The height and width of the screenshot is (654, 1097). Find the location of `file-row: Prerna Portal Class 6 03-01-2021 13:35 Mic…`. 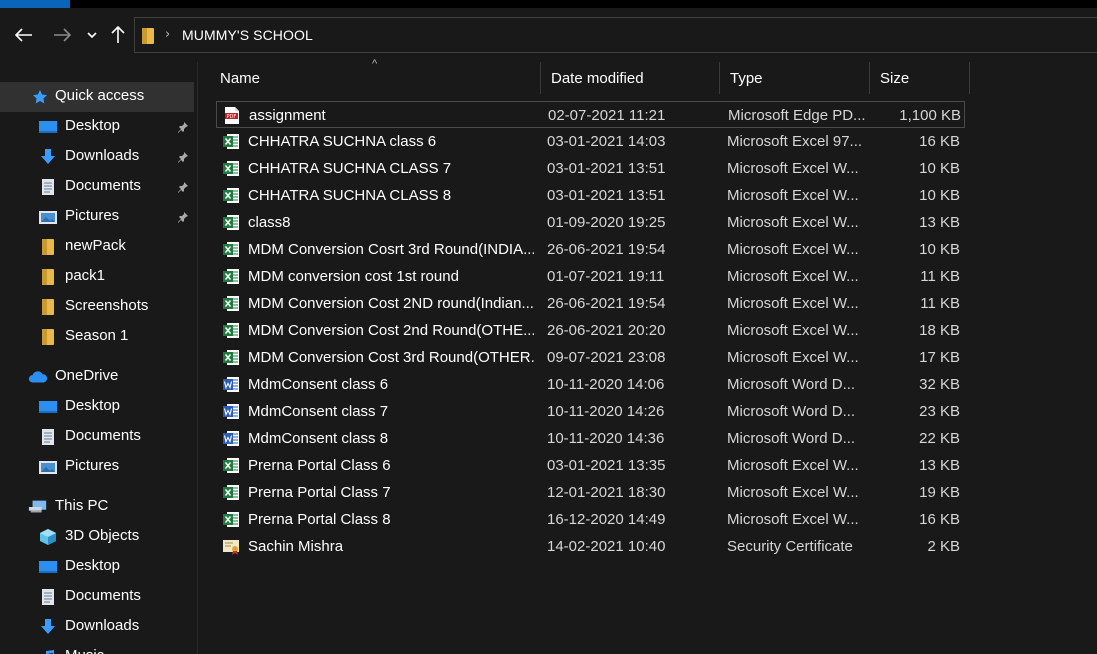

file-row: Prerna Portal Class 6 03-01-2021 13:35 Mic… is located at coordinates (590, 465).